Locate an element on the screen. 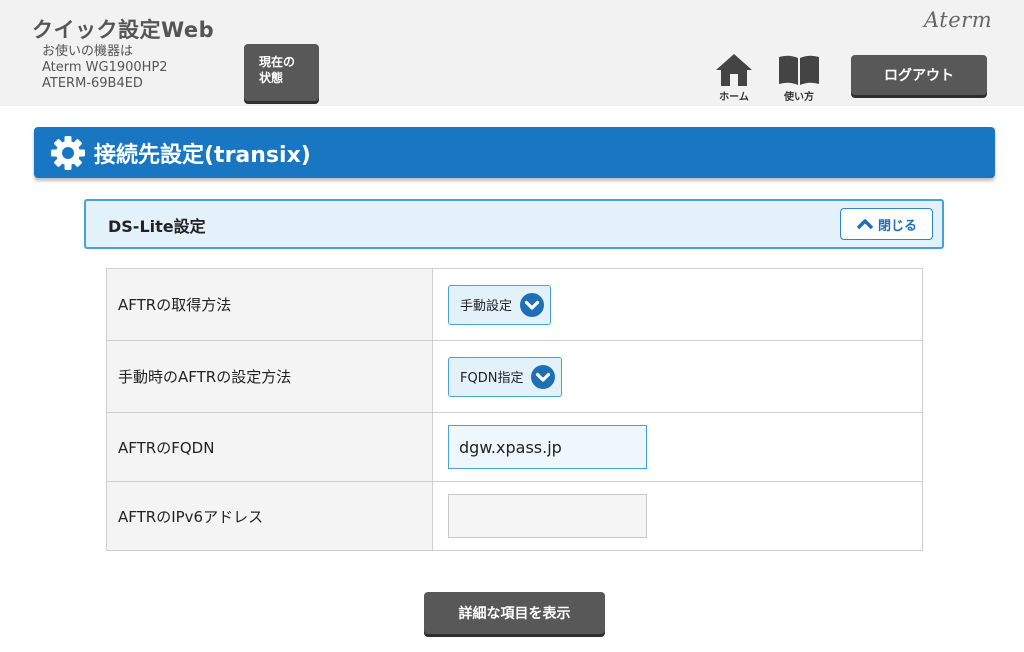  chevron-up-icon is located at coordinates (865, 224).